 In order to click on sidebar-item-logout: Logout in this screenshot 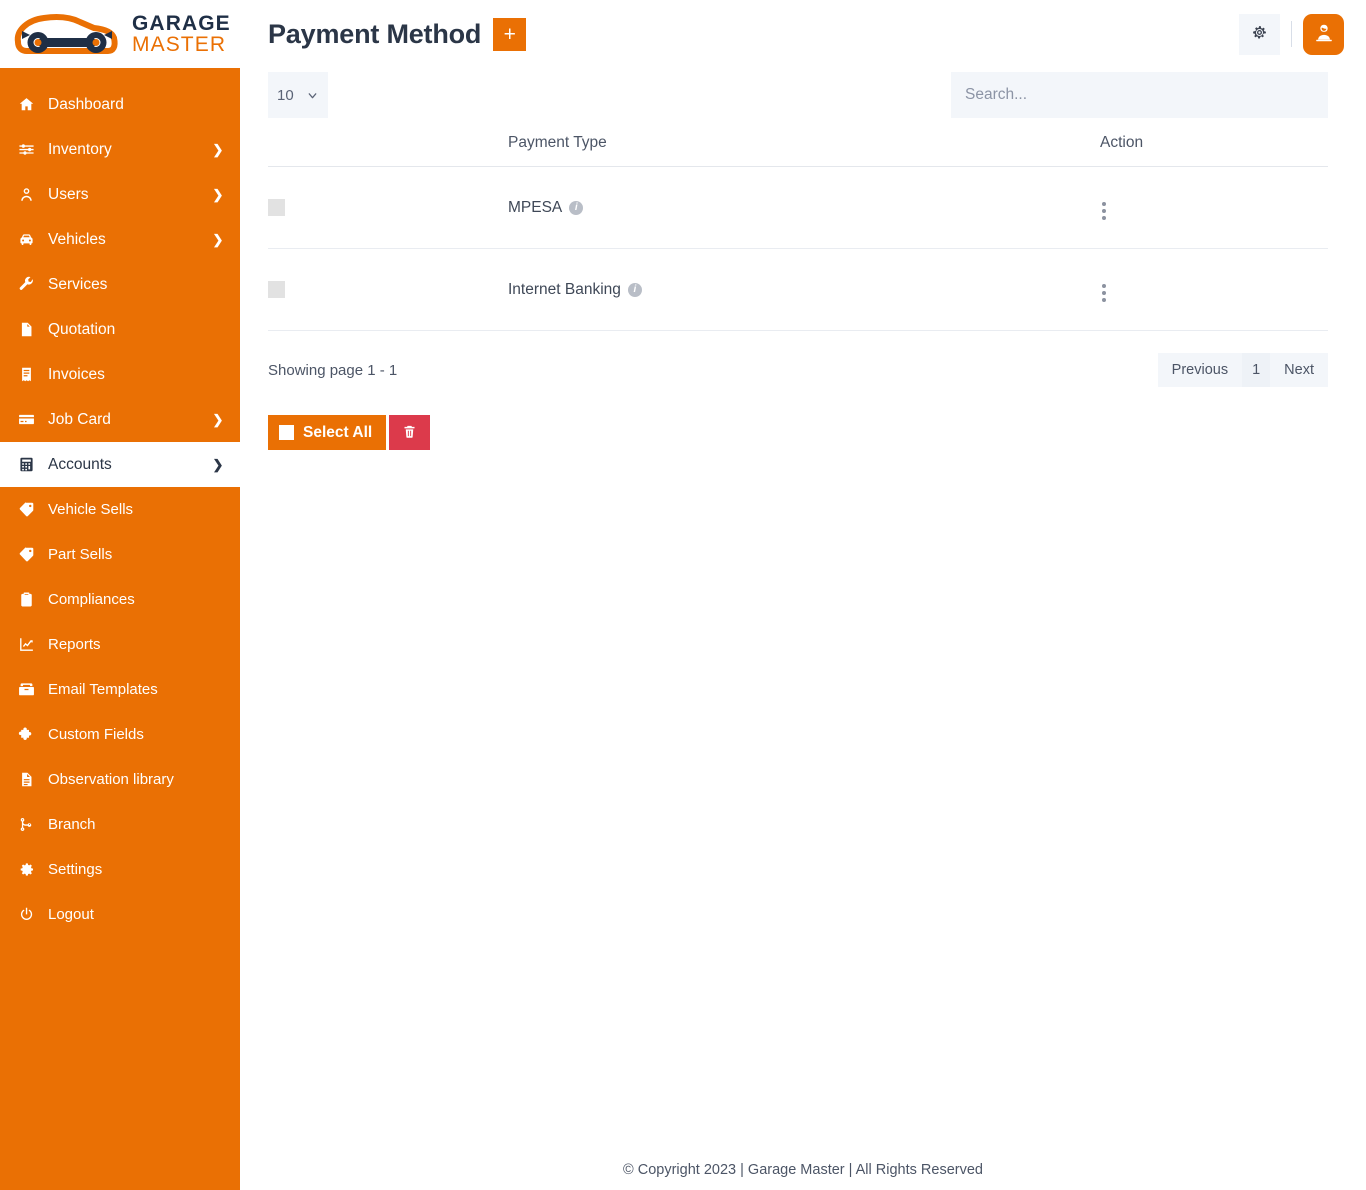, I will do `click(120, 914)`.